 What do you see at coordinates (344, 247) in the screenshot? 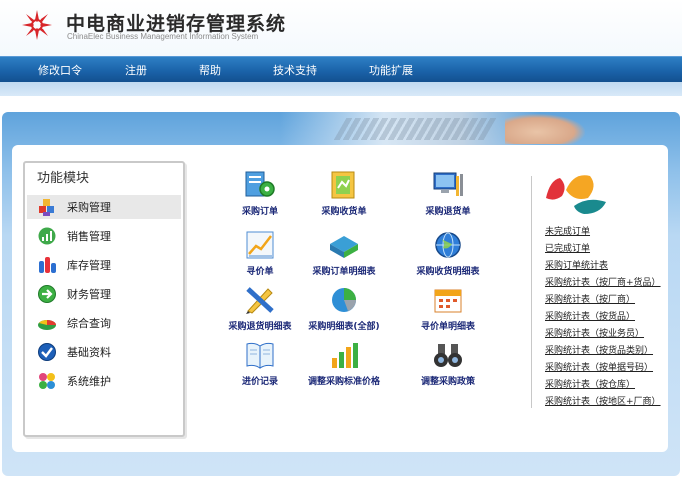
I see `green-binder-icon` at bounding box center [344, 247].